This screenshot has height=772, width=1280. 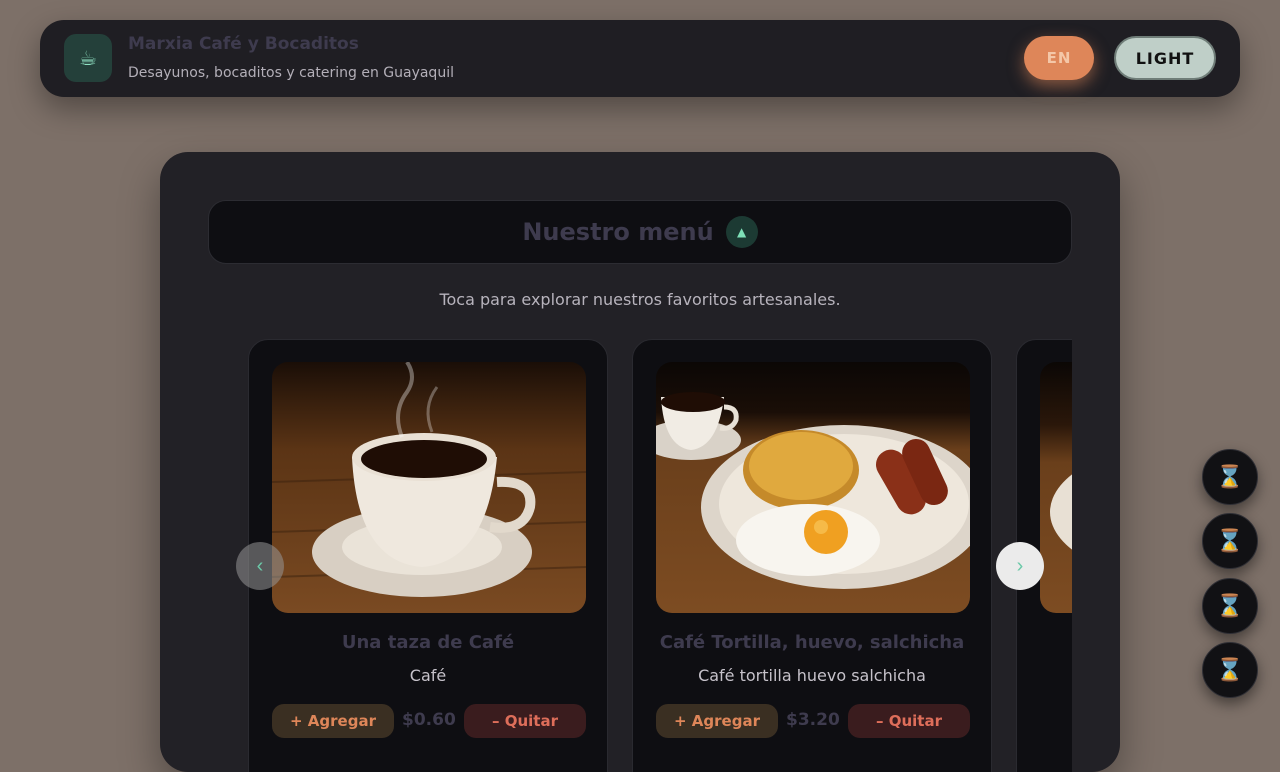 What do you see at coordinates (618, 232) in the screenshot?
I see `menu-title: Nuestro menú` at bounding box center [618, 232].